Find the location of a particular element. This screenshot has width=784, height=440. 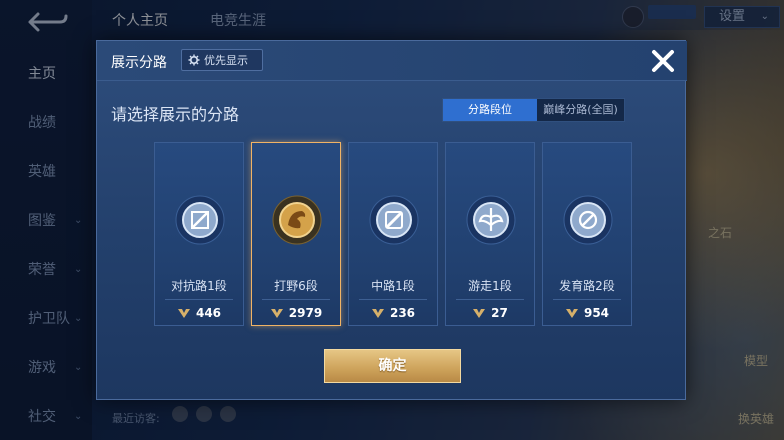

lane-card-clash: 对抗路1段 446 is located at coordinates (199, 234).